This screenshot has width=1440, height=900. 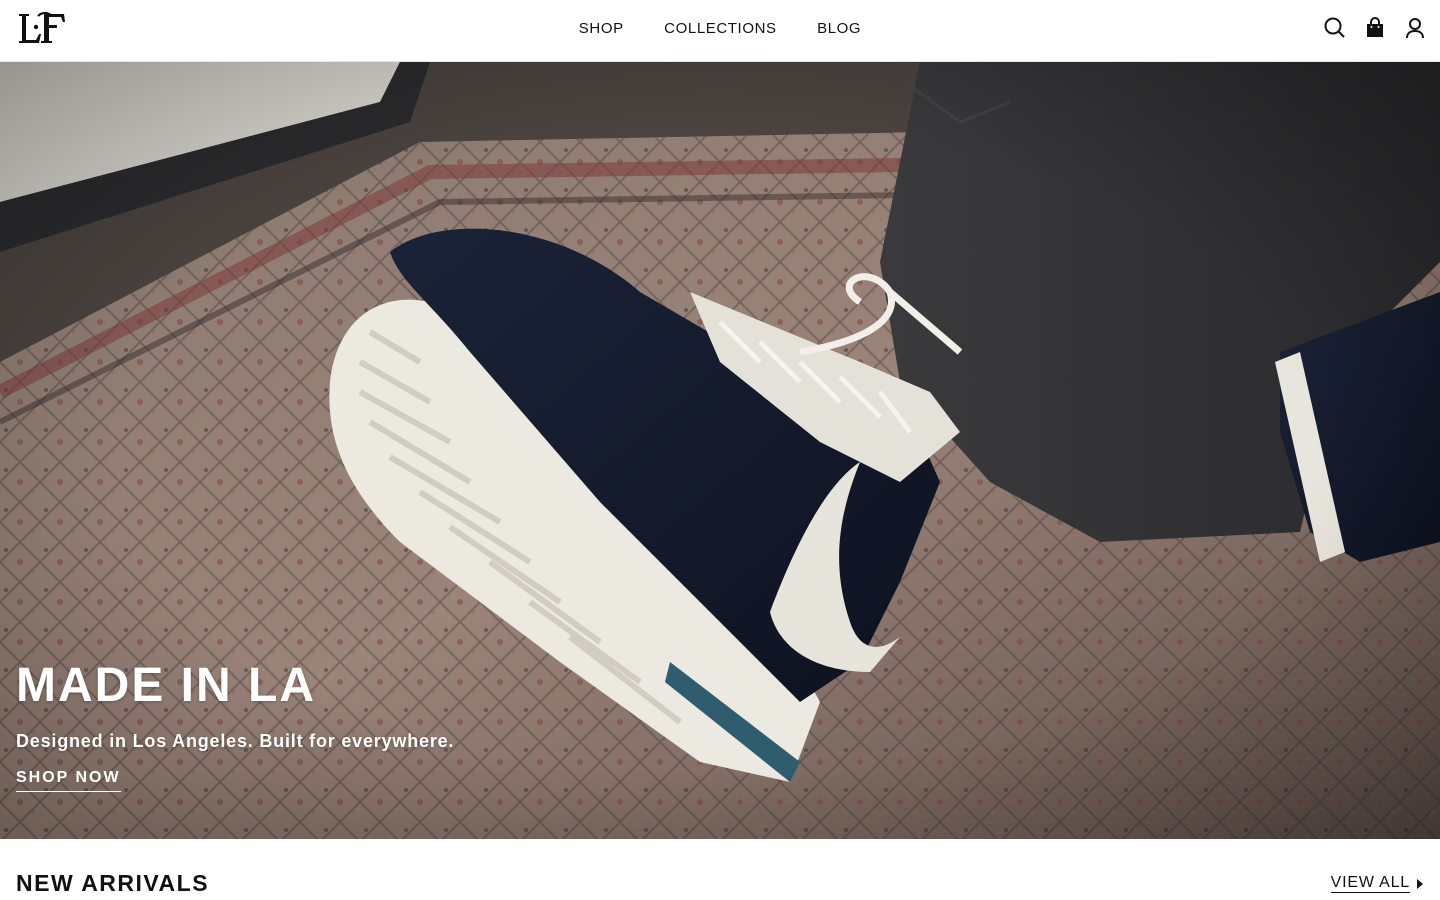 What do you see at coordinates (720, 869) in the screenshot?
I see `new-arrivals-header: NEW ARRIVALS VIEW ALL` at bounding box center [720, 869].